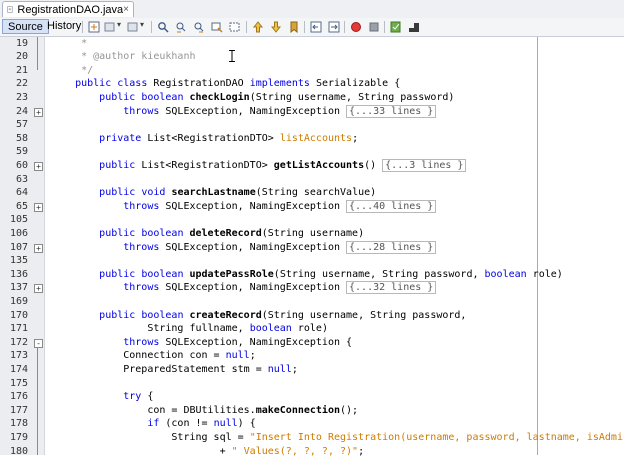 This screenshot has height=458, width=624. What do you see at coordinates (374, 27) in the screenshot?
I see `stop-macro-recording-icon` at bounding box center [374, 27].